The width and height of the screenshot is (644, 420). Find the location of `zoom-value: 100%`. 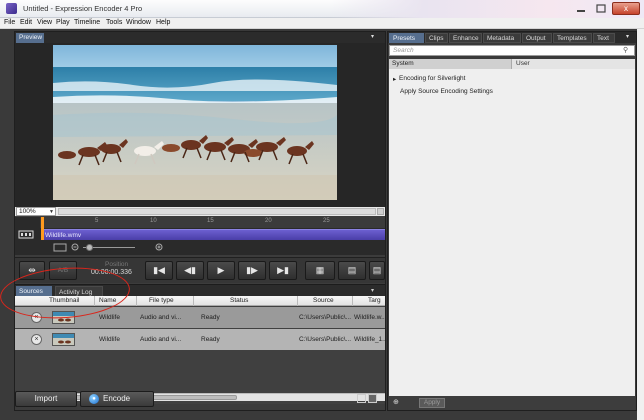

zoom-value: 100% is located at coordinates (27, 211).